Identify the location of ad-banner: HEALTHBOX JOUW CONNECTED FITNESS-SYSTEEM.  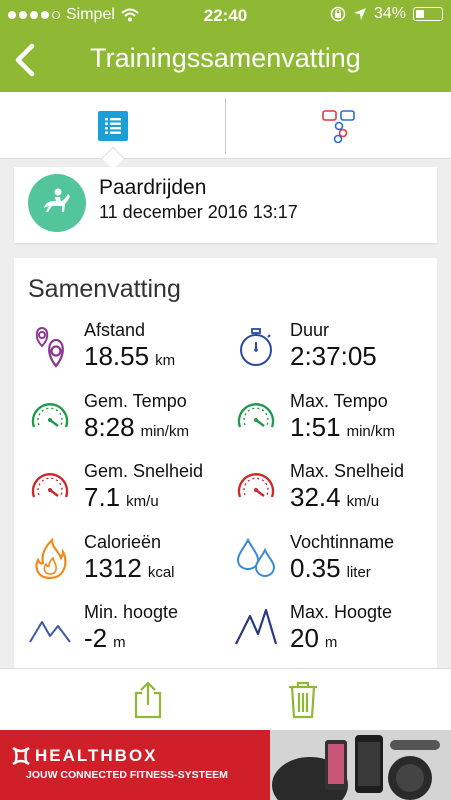
(225, 765).